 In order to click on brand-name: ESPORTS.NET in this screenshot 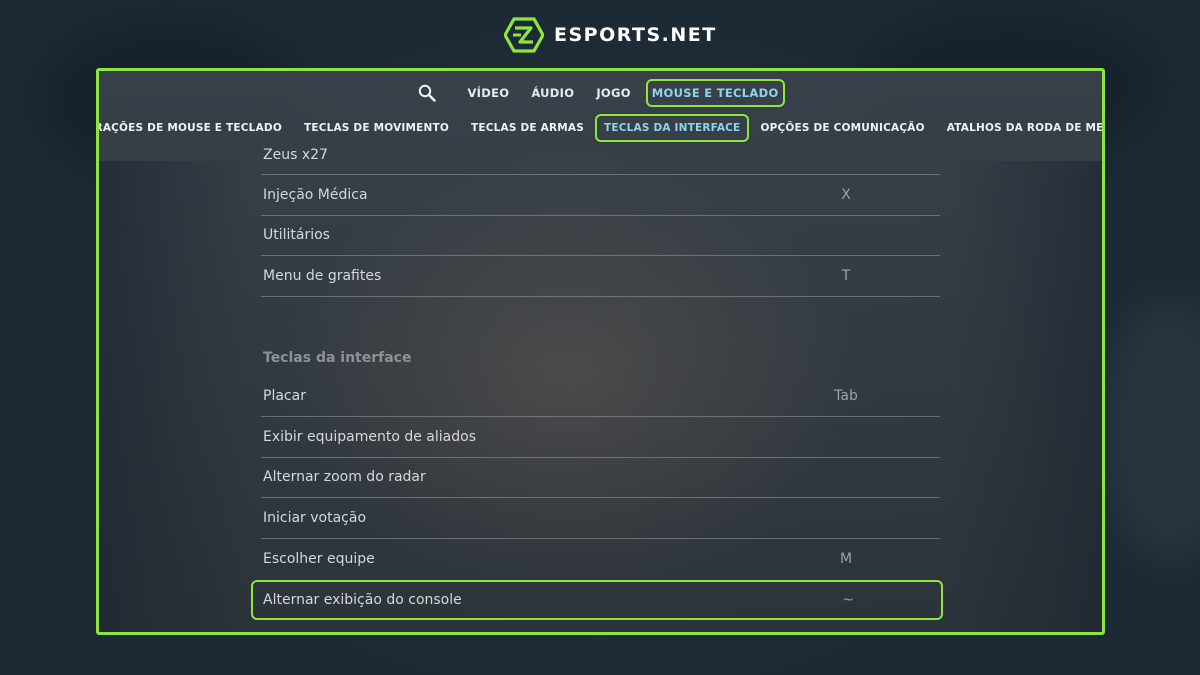, I will do `click(635, 35)`.